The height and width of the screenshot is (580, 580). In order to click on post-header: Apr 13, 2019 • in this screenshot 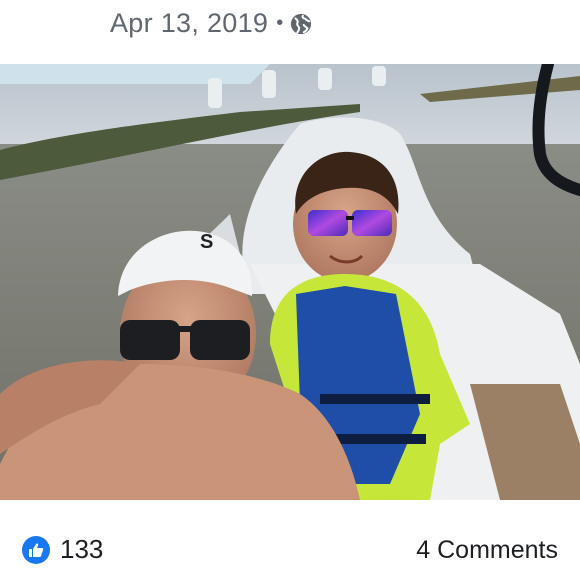, I will do `click(290, 28)`.